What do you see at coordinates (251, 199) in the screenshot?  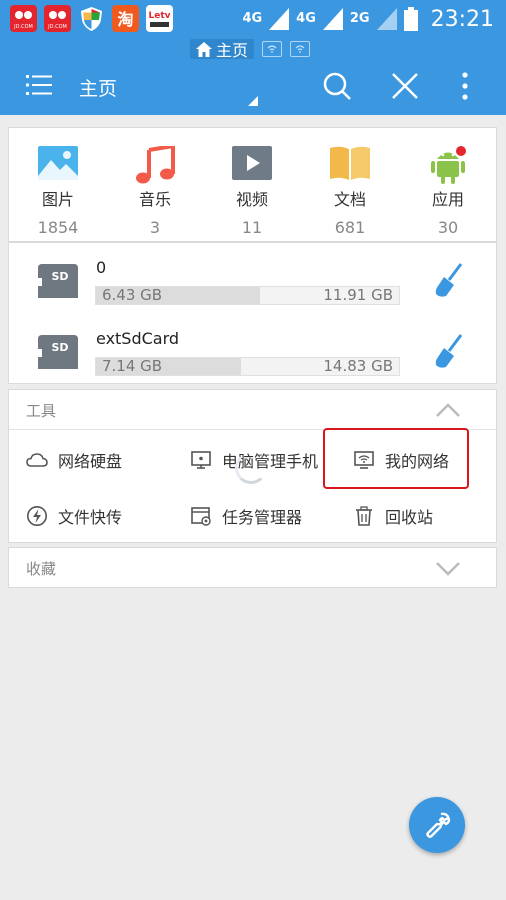 I see `category-label: 视频` at bounding box center [251, 199].